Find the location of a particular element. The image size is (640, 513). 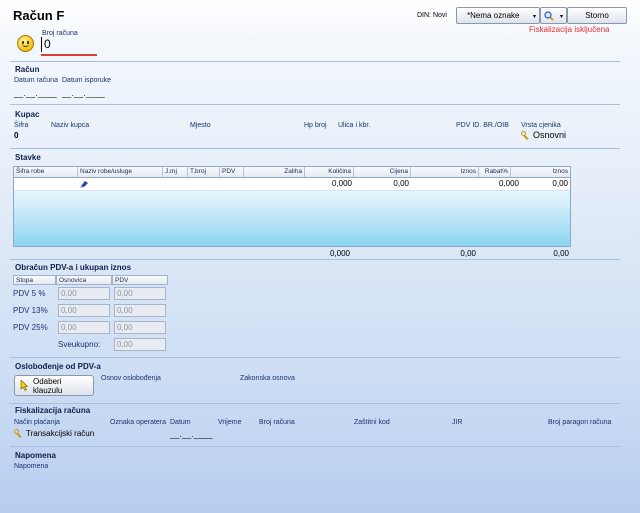

stopa-13-label: PDV 13% is located at coordinates (30, 310).